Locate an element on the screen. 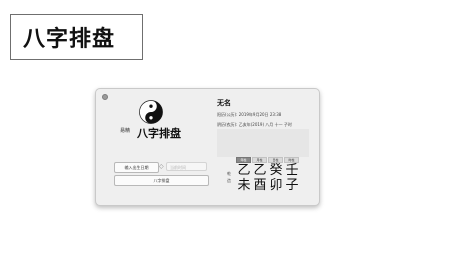 This screenshot has height=265, width=450. gender-label: 乾造 is located at coordinates (229, 177).